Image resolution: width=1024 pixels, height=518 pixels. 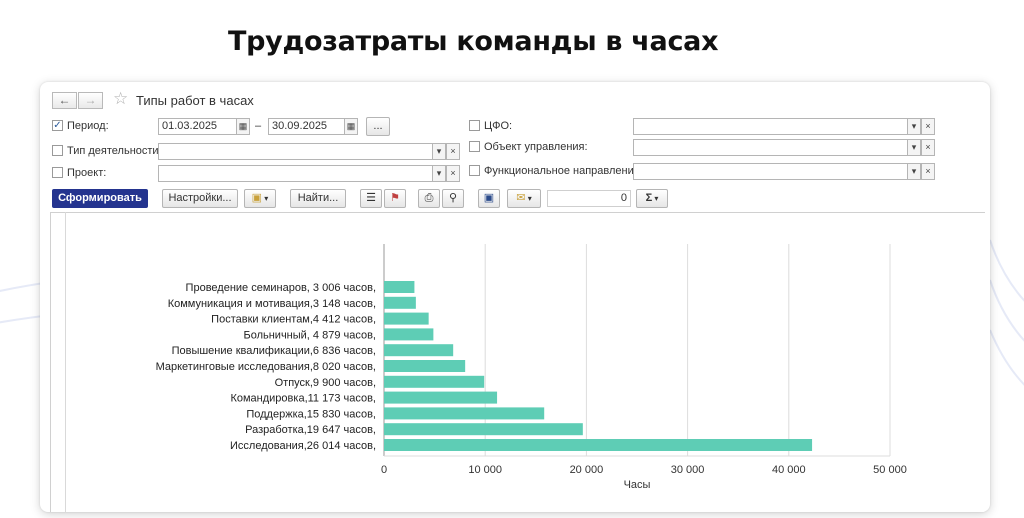 What do you see at coordinates (293, 320) in the screenshot?
I see `category-label: Поставки клиентам,4 412 часов,` at bounding box center [293, 320].